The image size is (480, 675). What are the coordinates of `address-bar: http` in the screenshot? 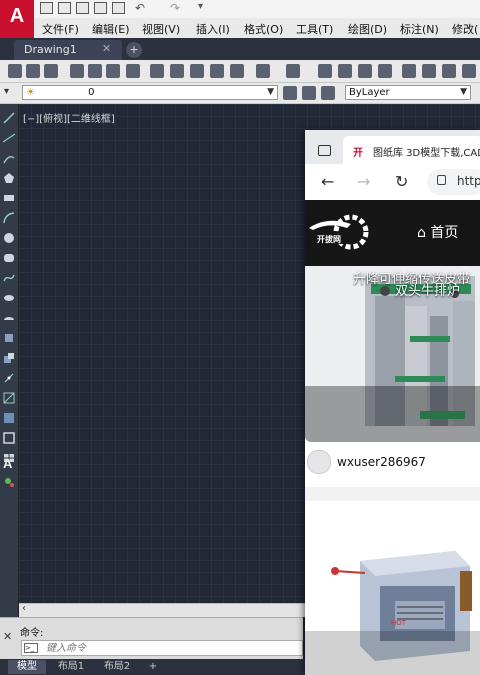 It's located at (453, 182).